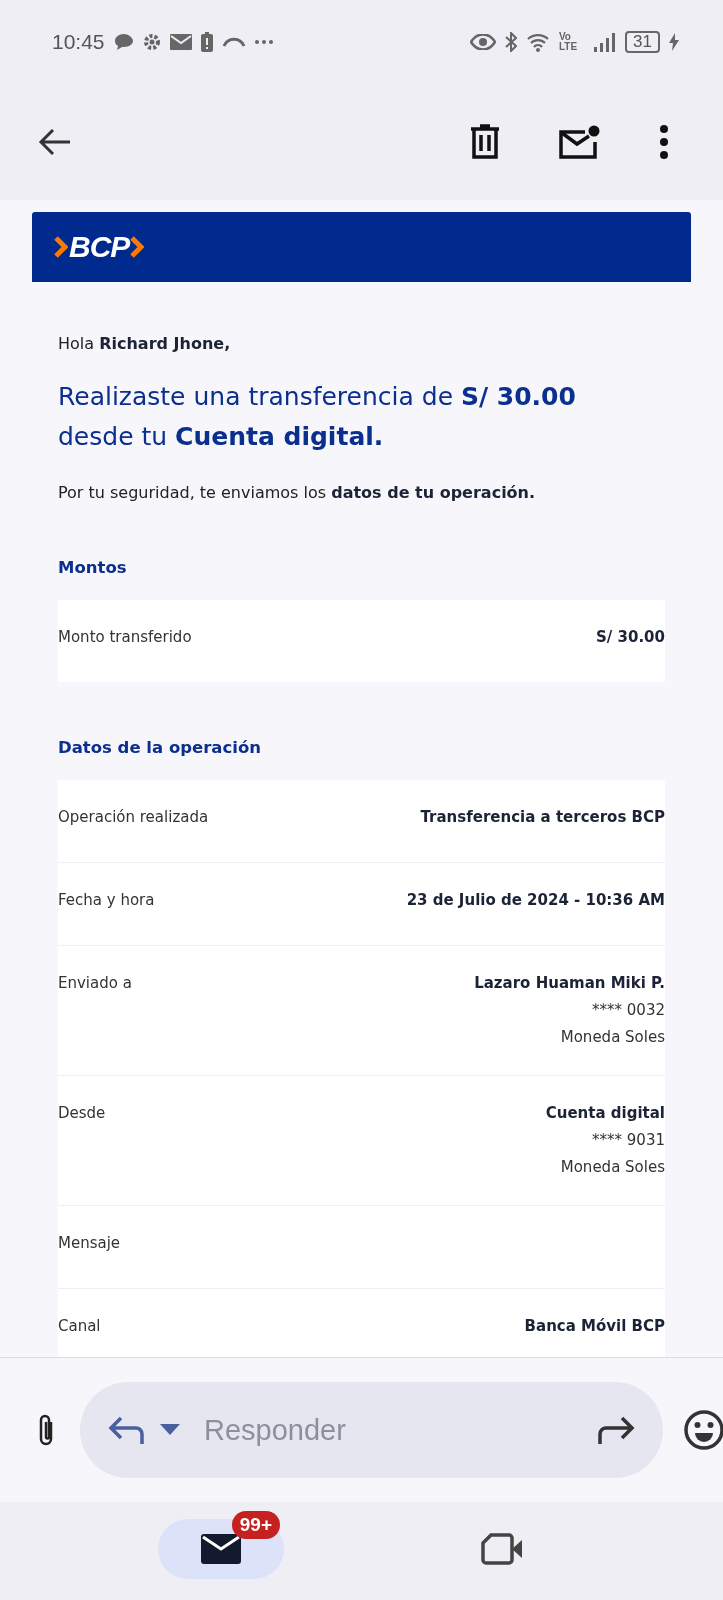  Describe the element at coordinates (93, 567) in the screenshot. I see `section-title: Montos` at that location.